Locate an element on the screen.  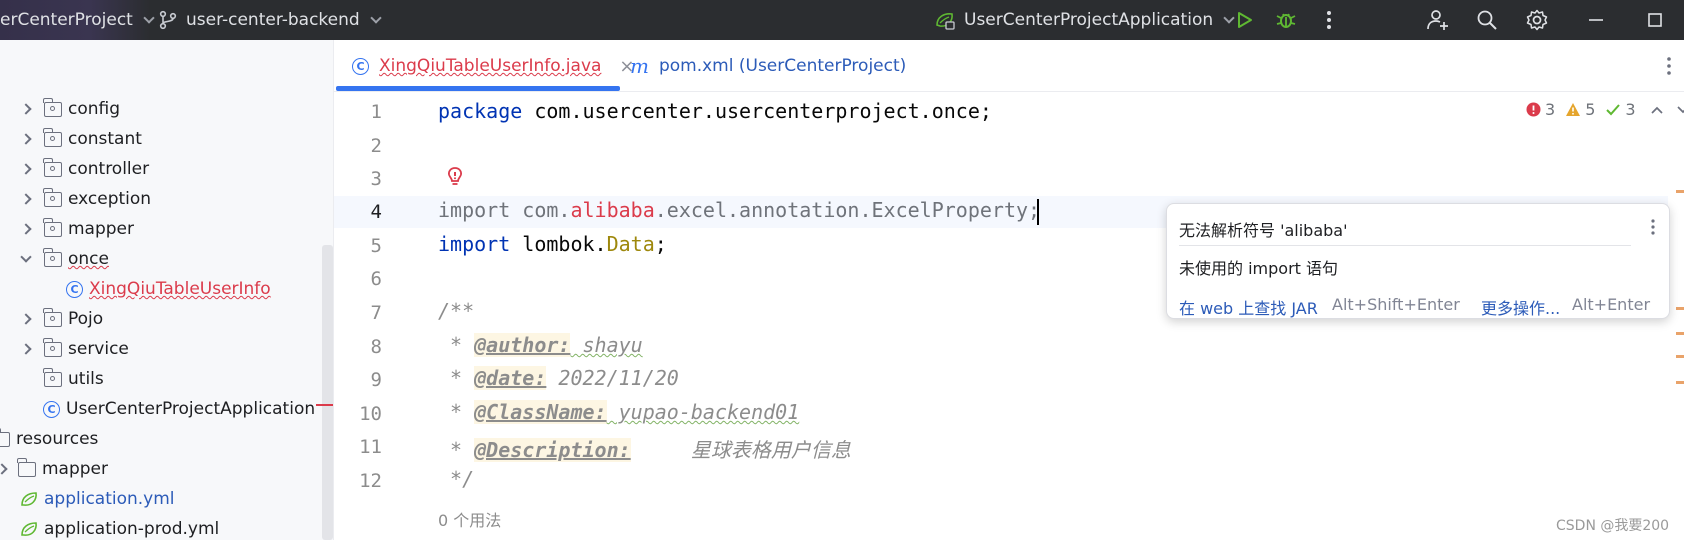
line-number: 4 is located at coordinates (376, 212).